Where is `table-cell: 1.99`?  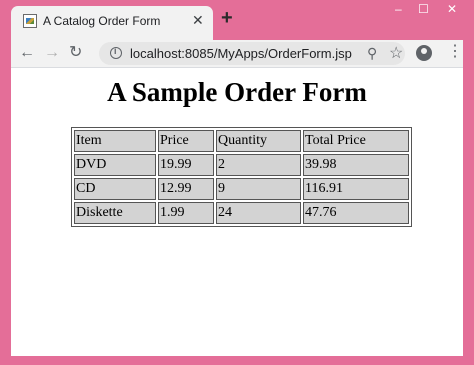
table-cell: 1.99 is located at coordinates (186, 213).